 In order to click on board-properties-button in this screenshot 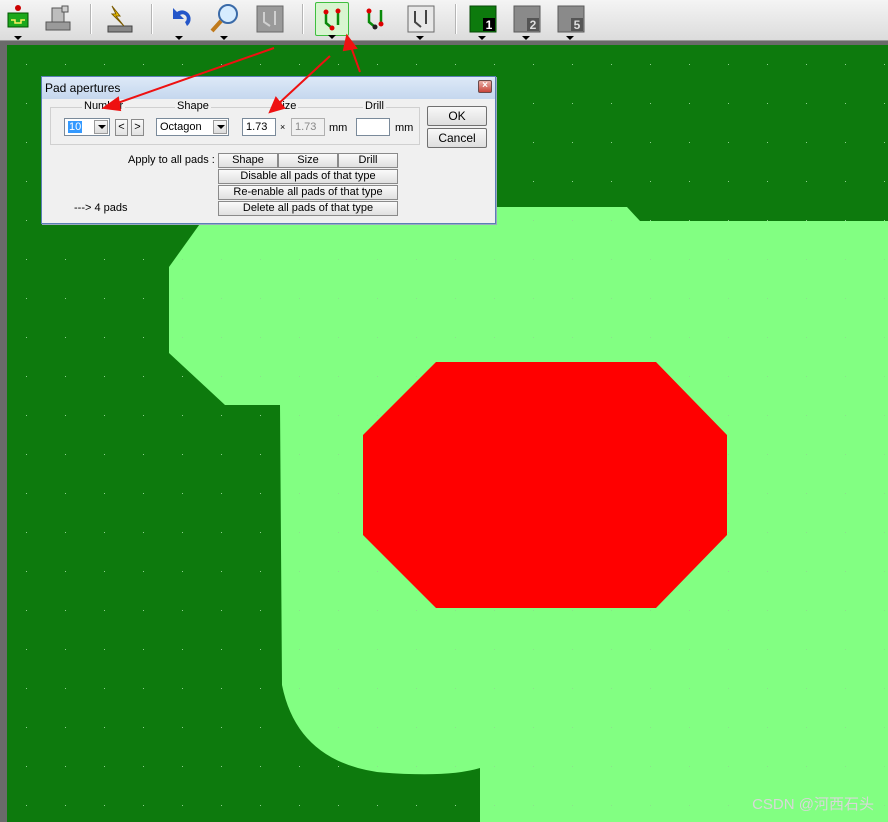, I will do `click(19, 21)`.